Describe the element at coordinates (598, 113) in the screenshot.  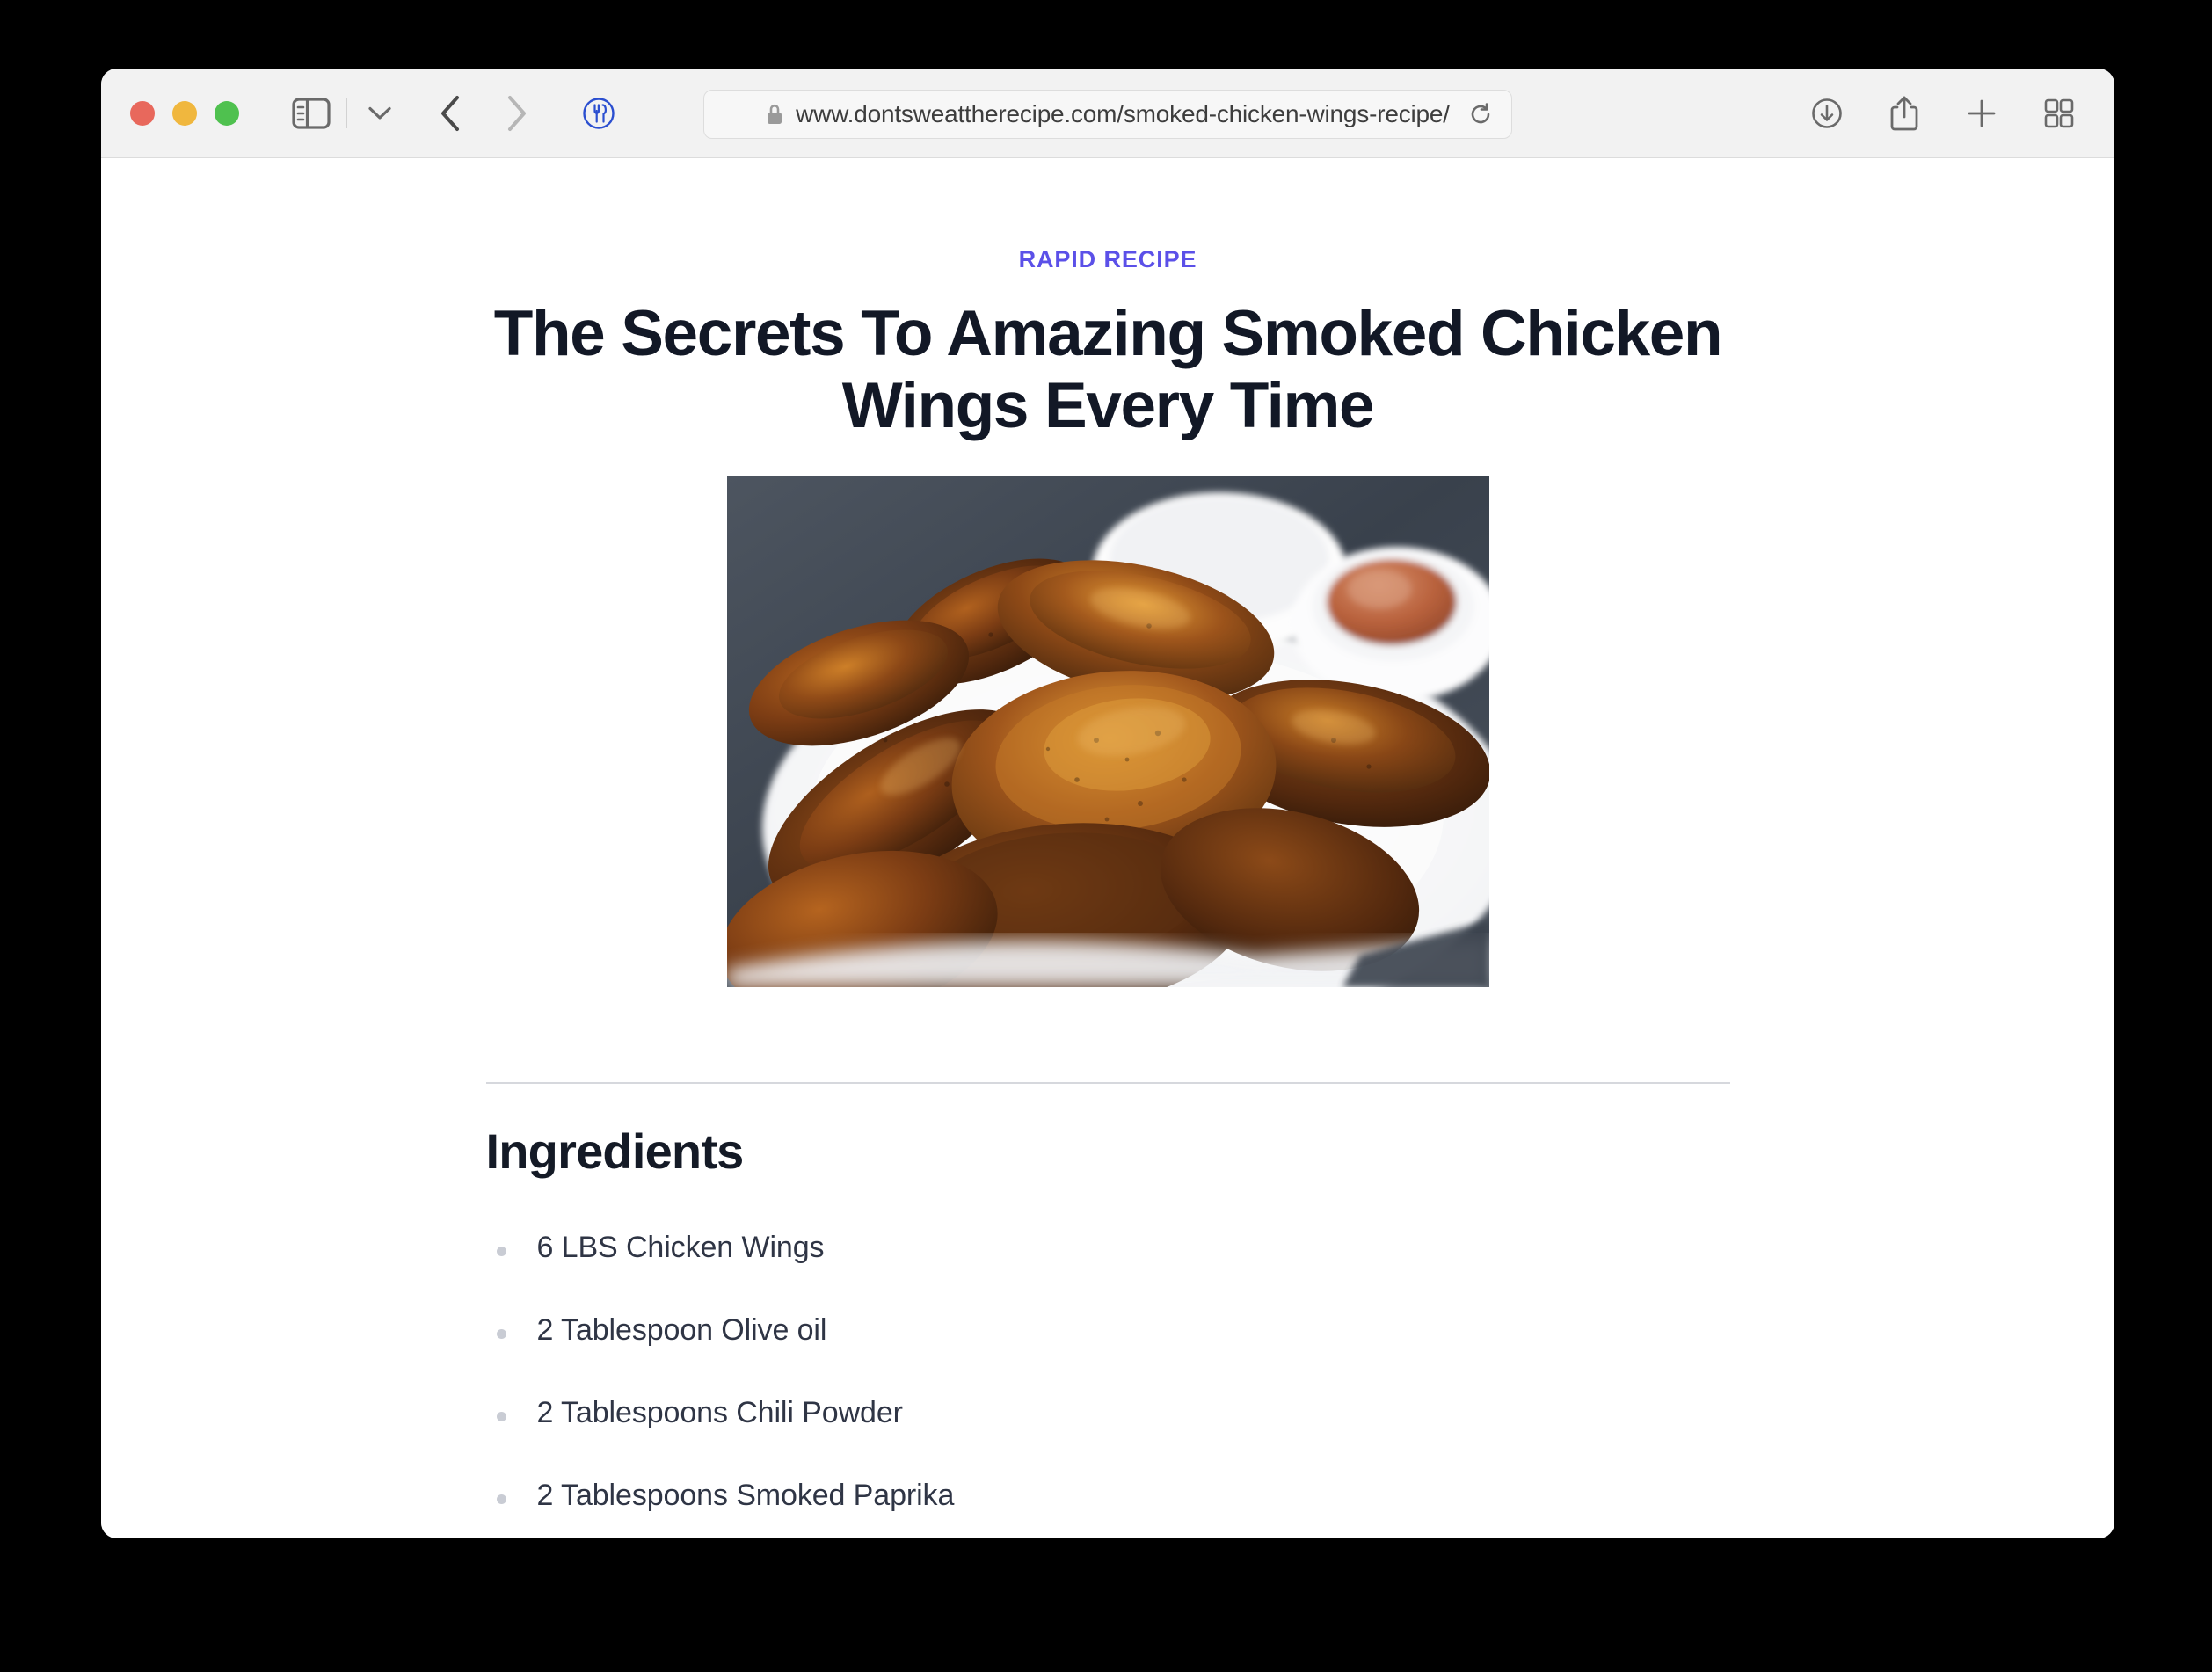
I see `fork-and-knife-icon` at that location.